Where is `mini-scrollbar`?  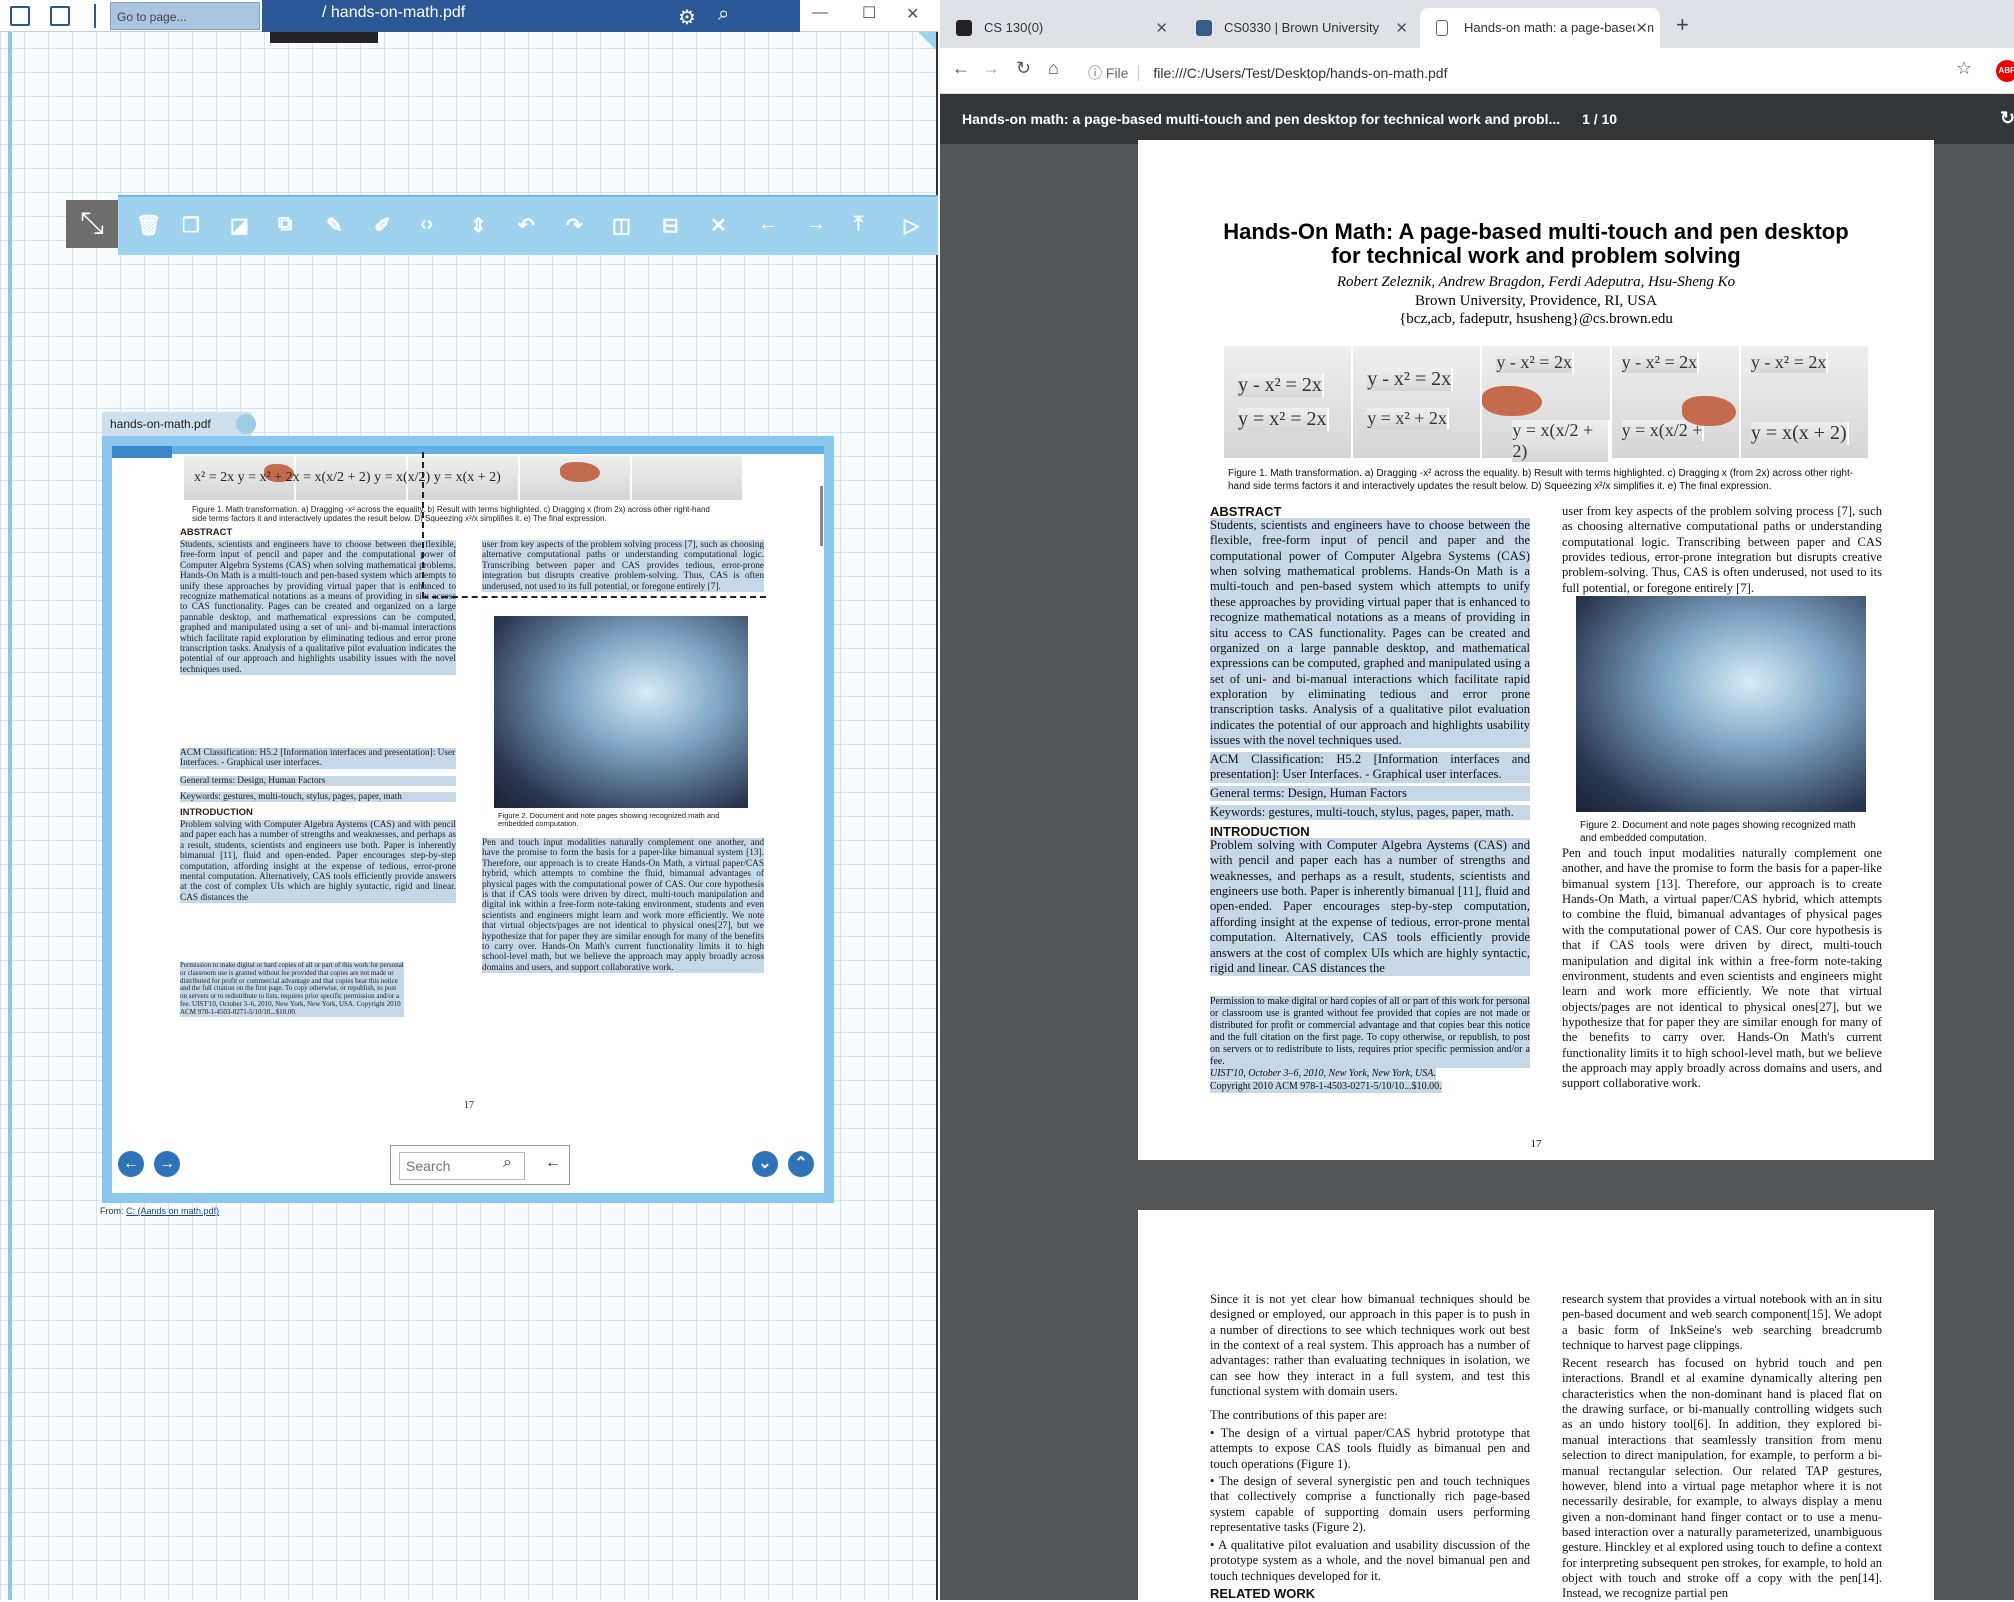
mini-scrollbar is located at coordinates (821, 516).